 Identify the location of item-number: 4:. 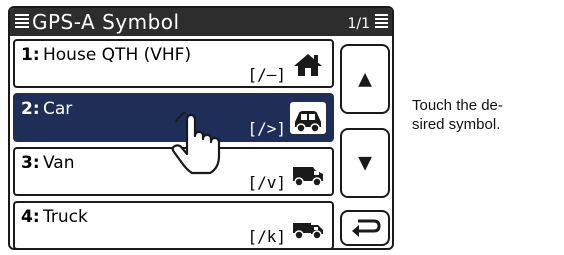
(30, 217).